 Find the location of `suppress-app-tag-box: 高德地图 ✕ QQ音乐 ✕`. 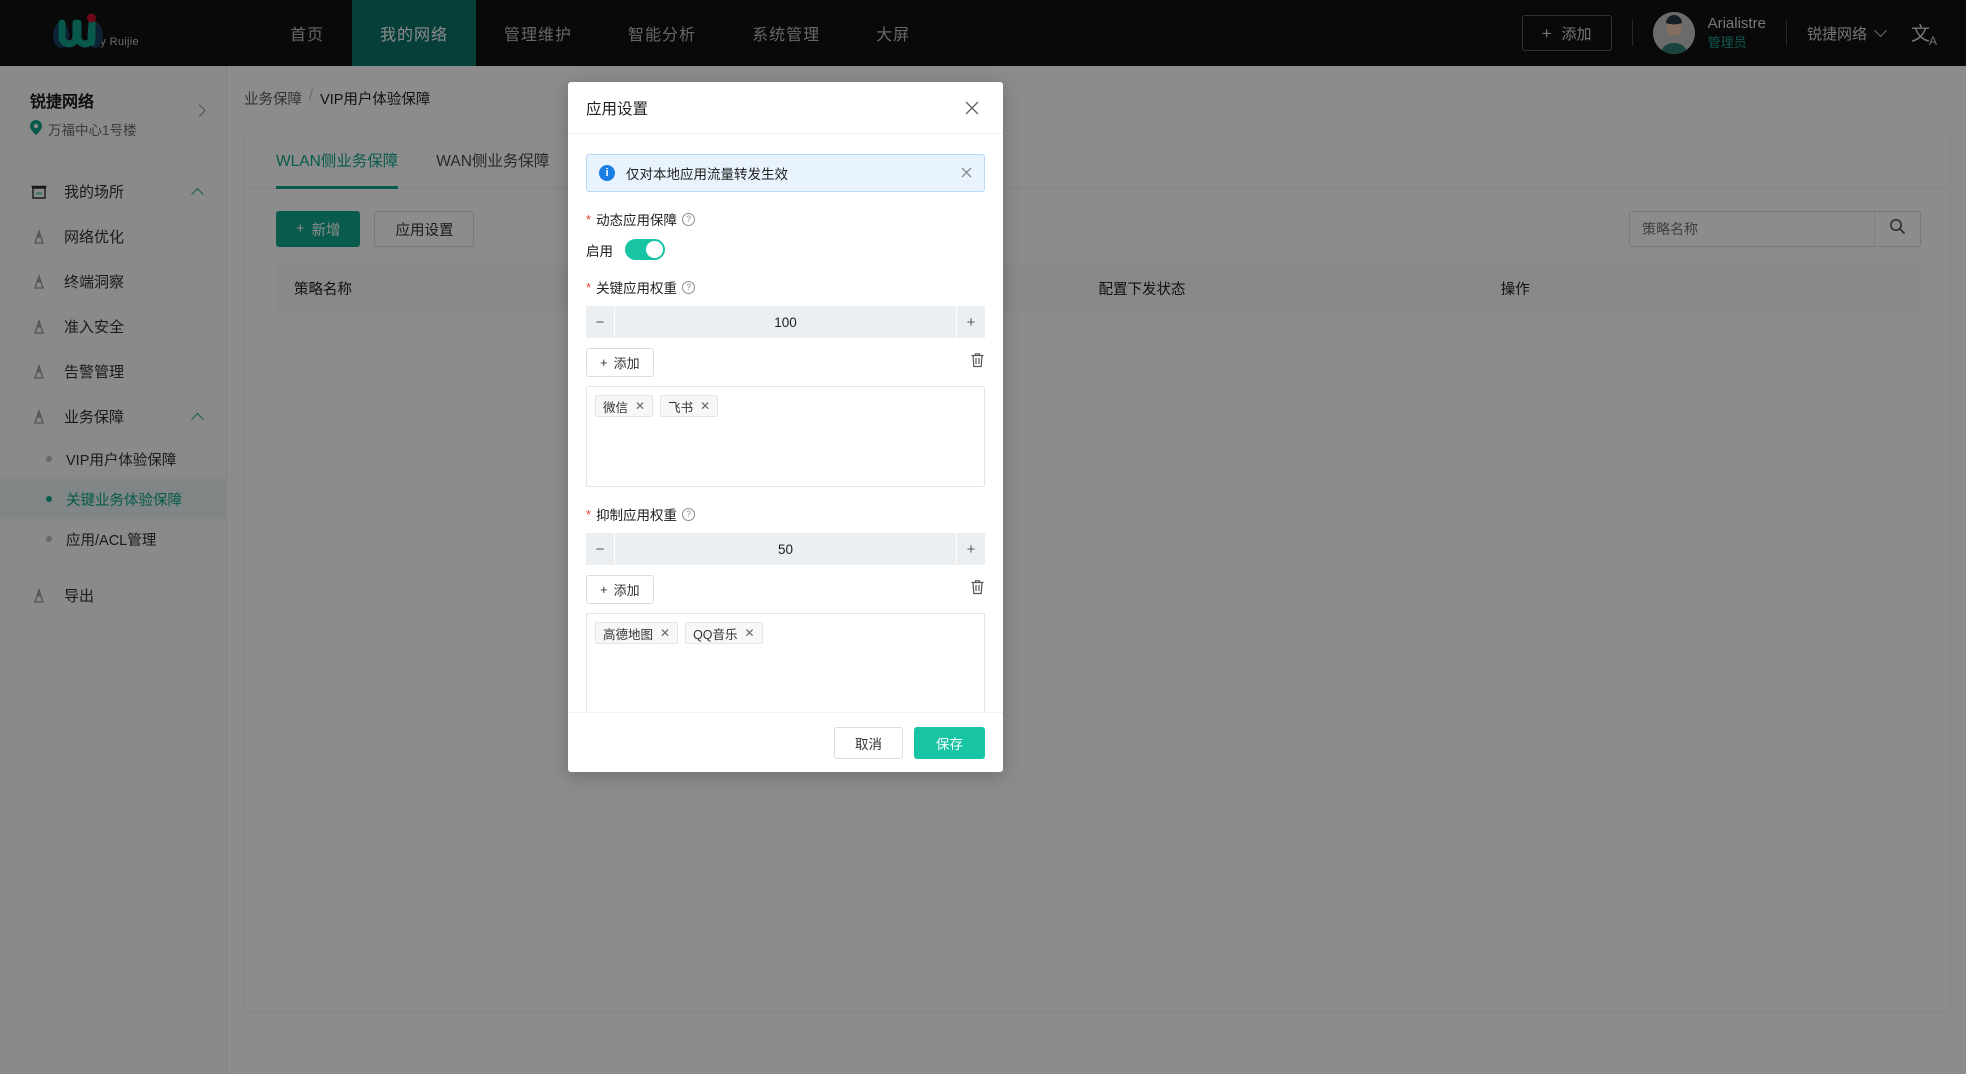

suppress-app-tag-box: 高德地图 ✕ QQ音乐 ✕ is located at coordinates (785, 662).